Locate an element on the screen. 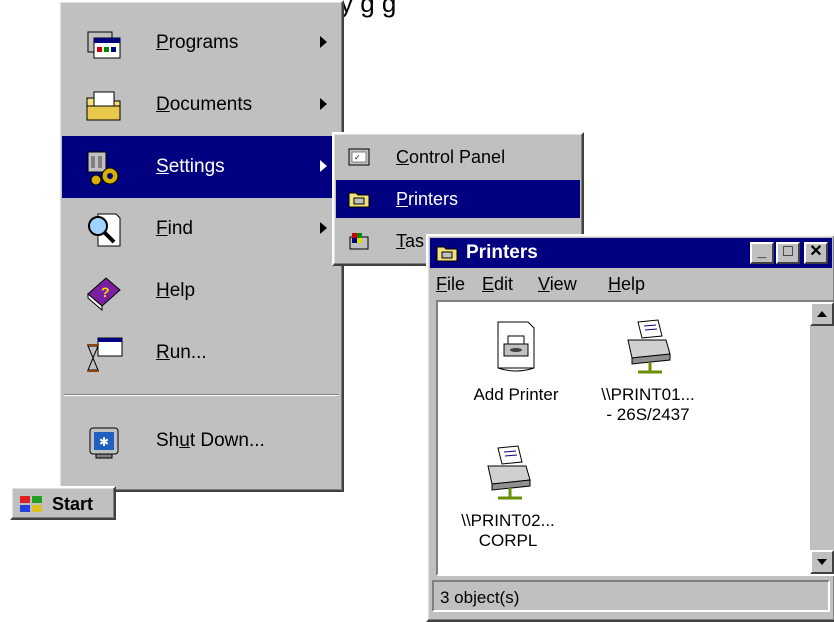 The image size is (834, 622). help-book-icon: ? is located at coordinates (104, 294).